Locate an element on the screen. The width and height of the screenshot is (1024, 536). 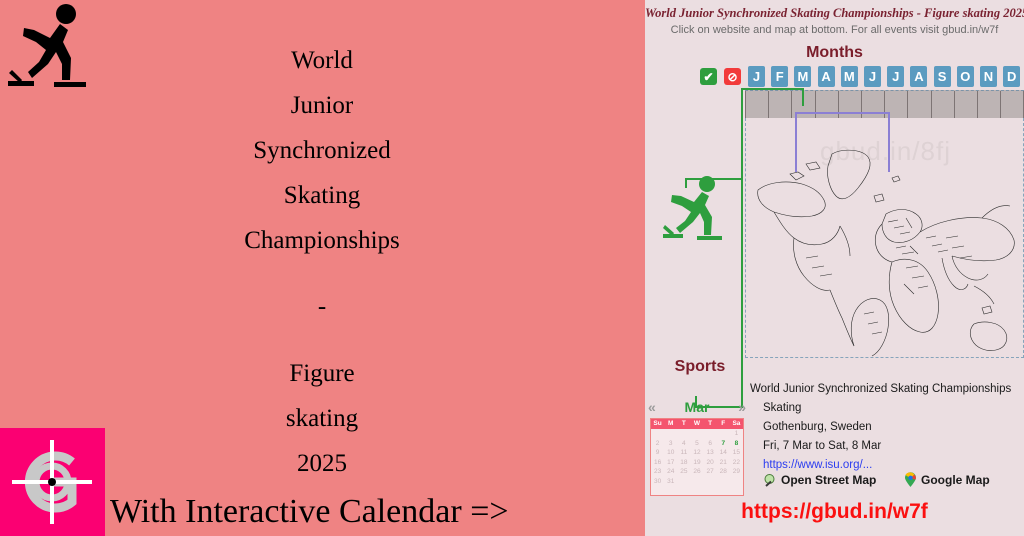
calendar-day-21: 21 is located at coordinates (723, 463).